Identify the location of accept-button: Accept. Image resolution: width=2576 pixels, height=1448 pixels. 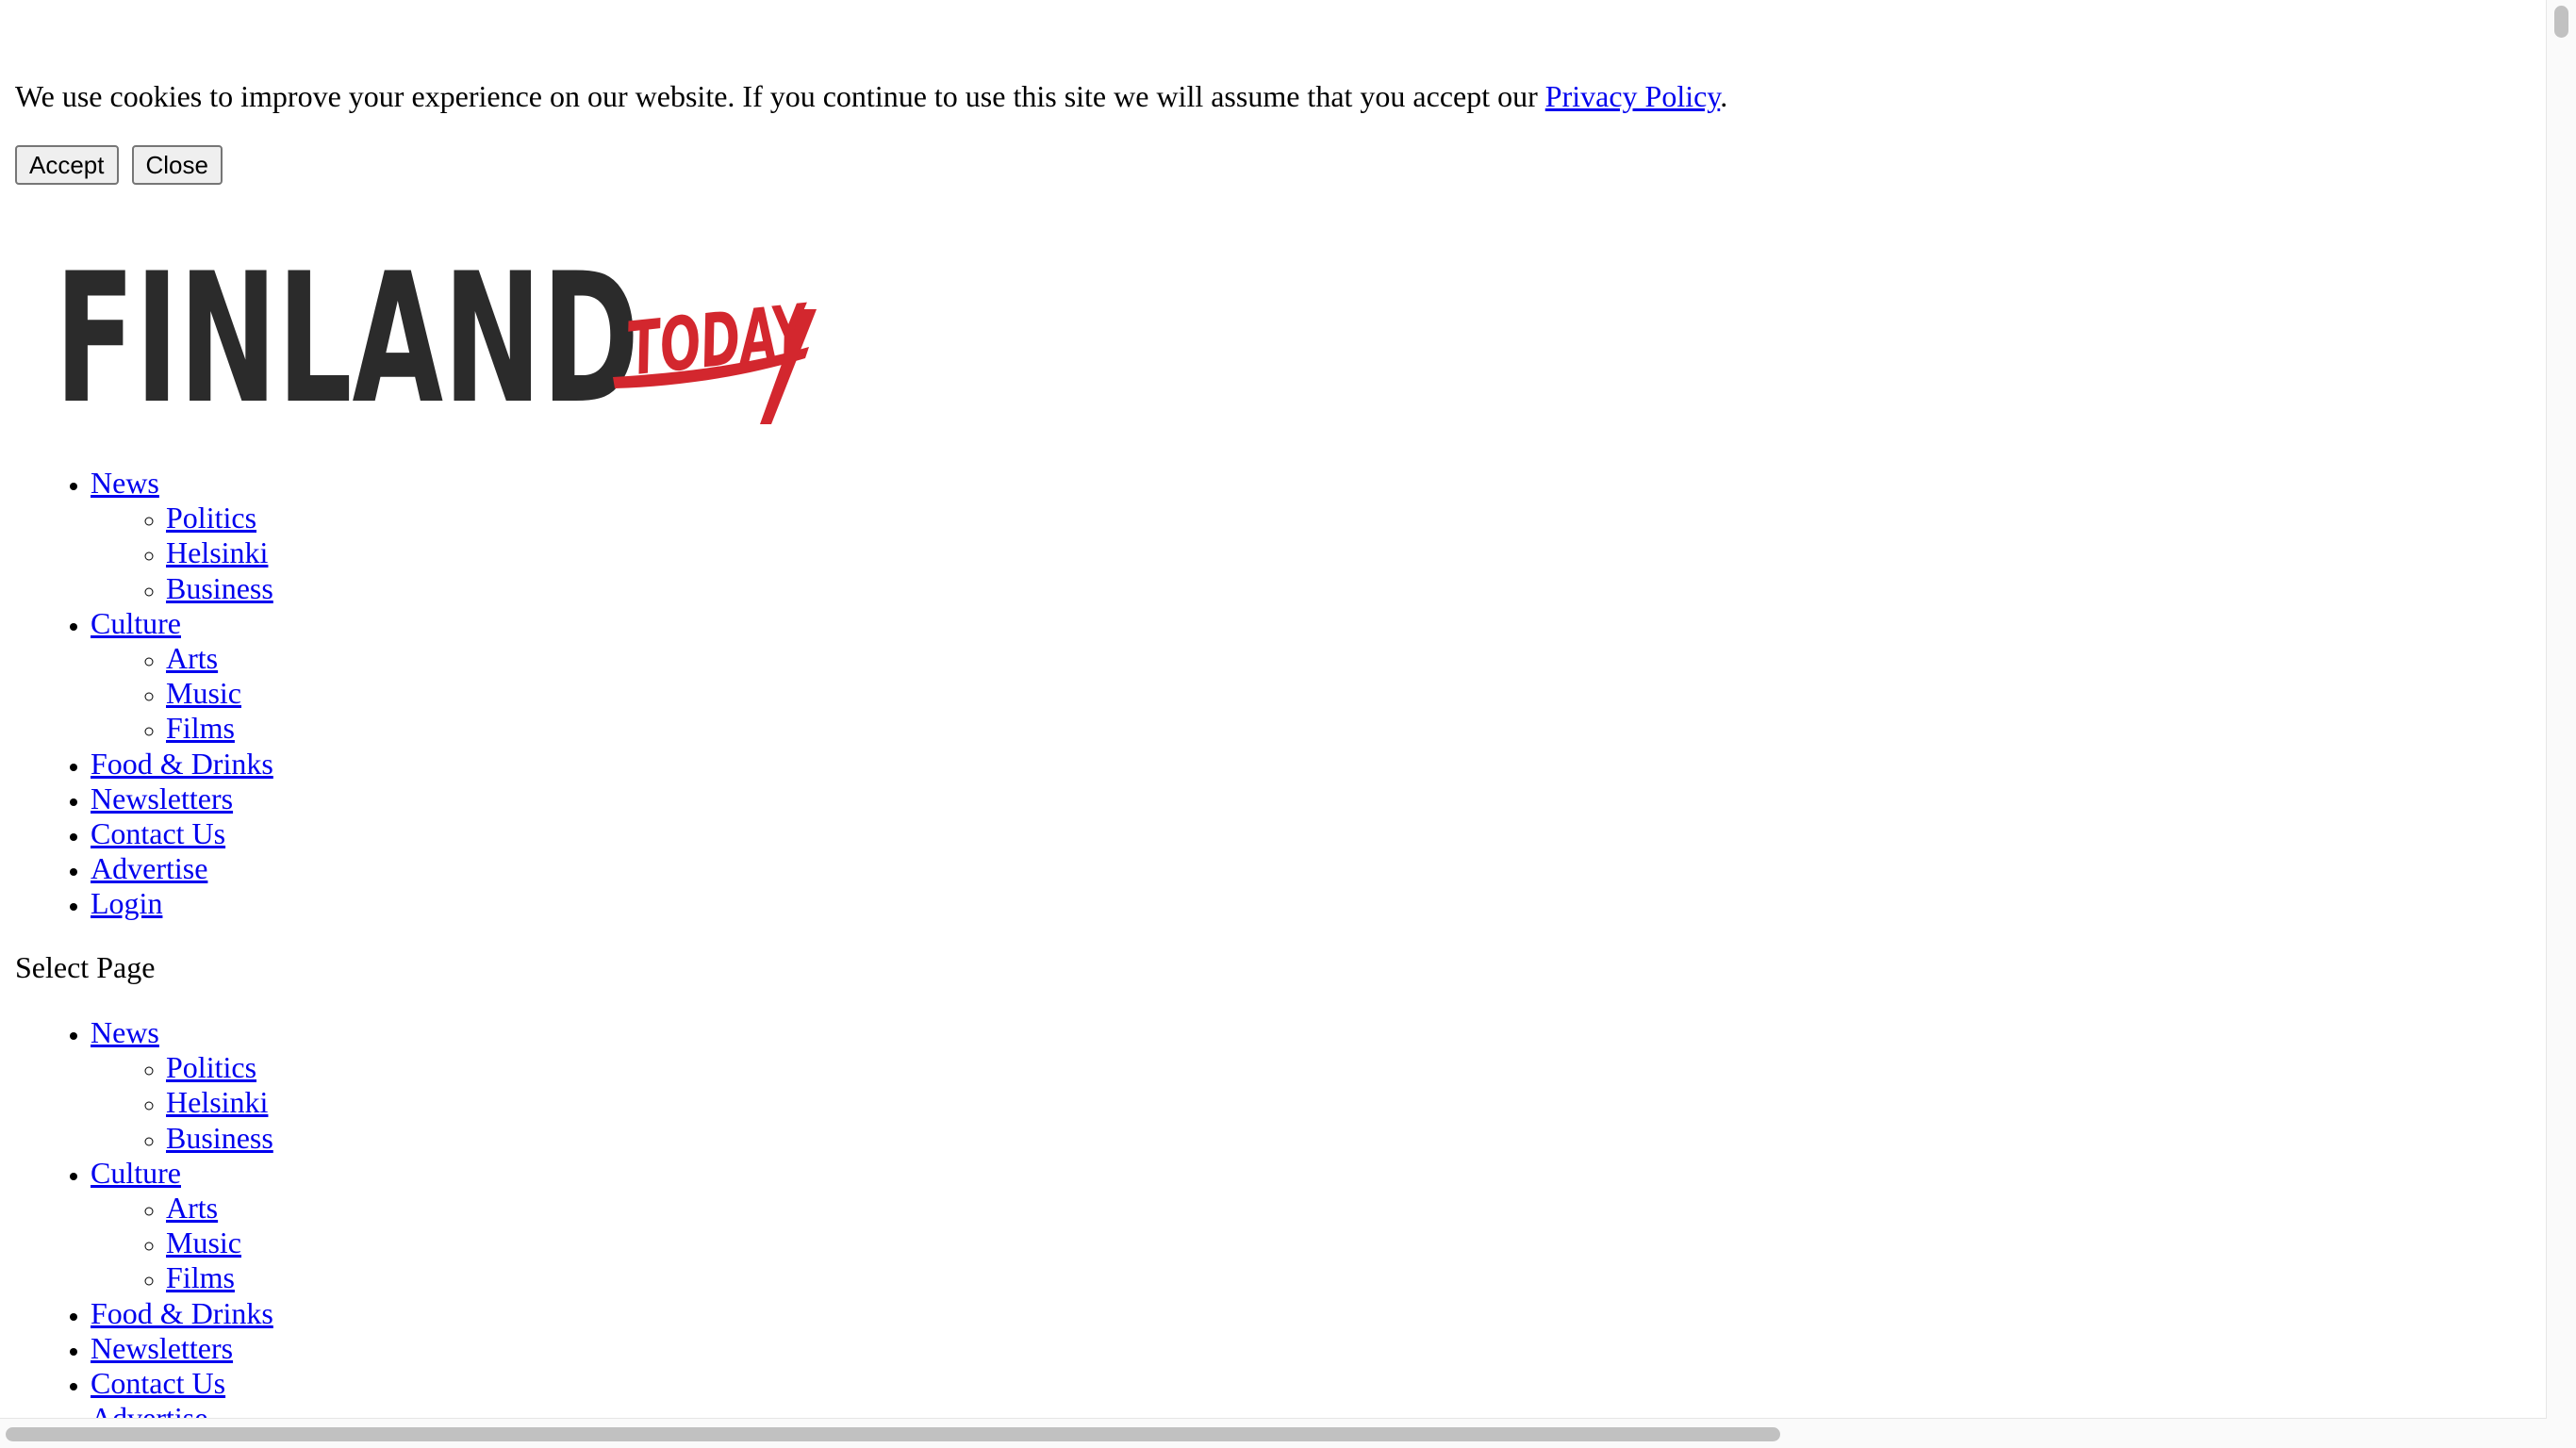
(67, 165).